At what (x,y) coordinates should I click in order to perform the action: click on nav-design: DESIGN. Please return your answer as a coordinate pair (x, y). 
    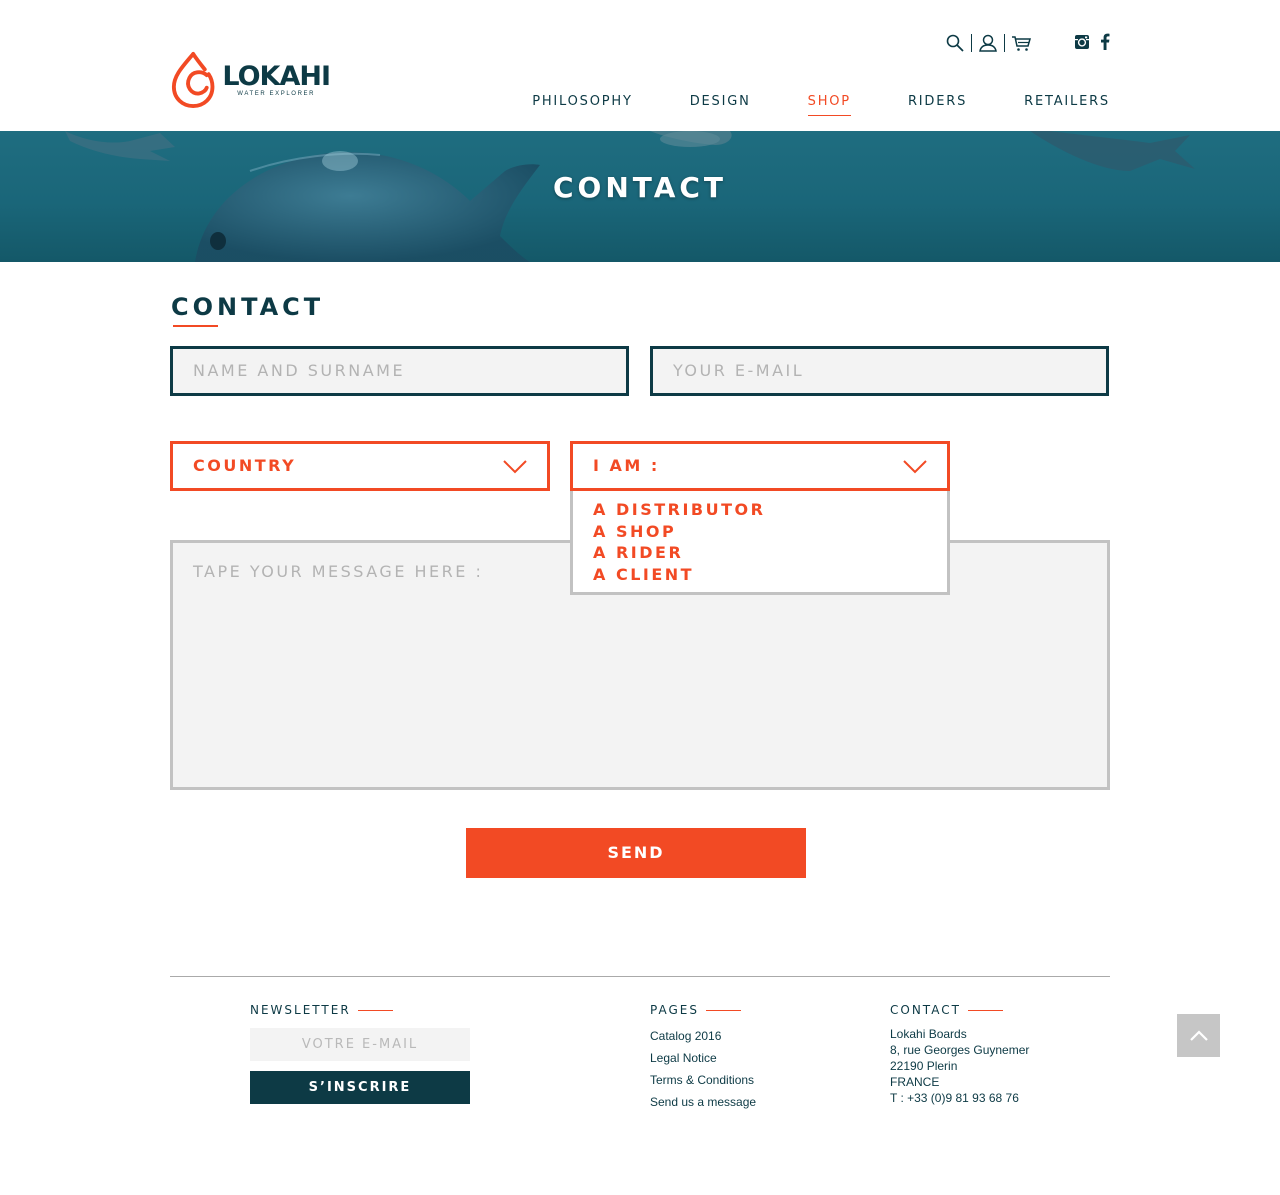
    Looking at the image, I should click on (720, 102).